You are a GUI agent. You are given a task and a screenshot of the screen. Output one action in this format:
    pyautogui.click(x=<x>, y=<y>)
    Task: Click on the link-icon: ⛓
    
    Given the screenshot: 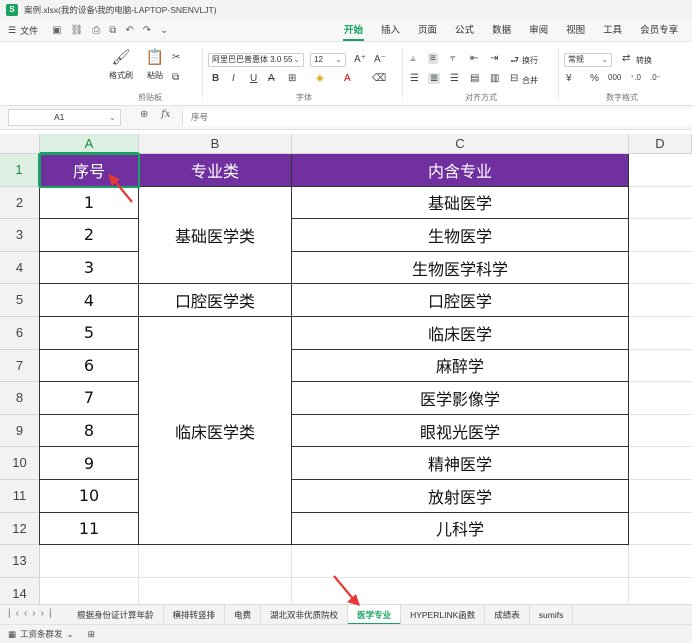 What is the action you would take?
    pyautogui.click(x=77, y=30)
    